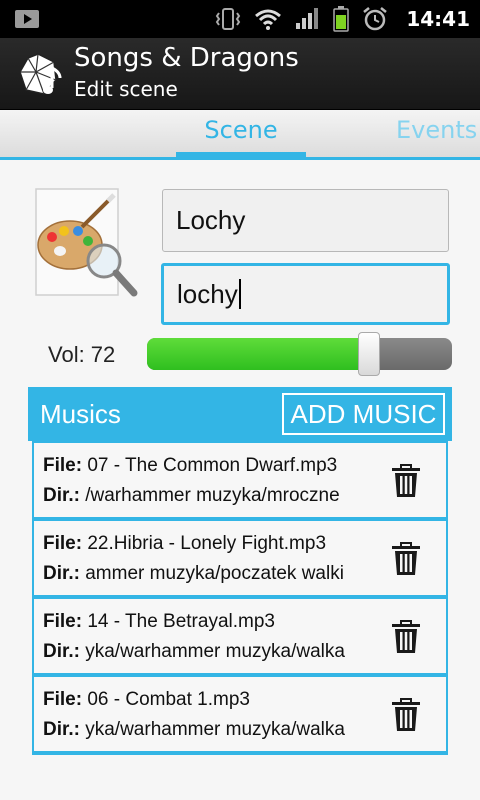 The image size is (480, 800). Describe the element at coordinates (257, 354) in the screenshot. I see `volume-fill` at that location.